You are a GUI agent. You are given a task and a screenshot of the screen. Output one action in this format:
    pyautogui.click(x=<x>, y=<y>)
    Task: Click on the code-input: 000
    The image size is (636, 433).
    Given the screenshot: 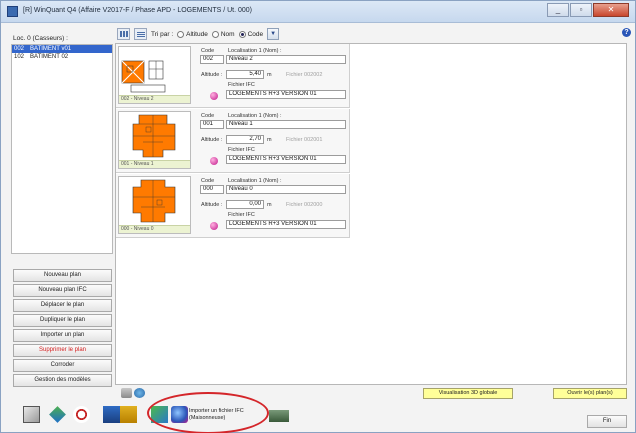 What is the action you would take?
    pyautogui.click(x=212, y=189)
    